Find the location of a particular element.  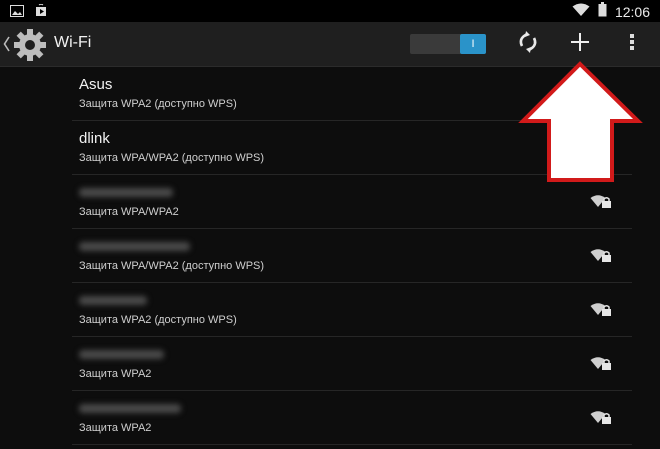

play-store-icon is located at coordinates (41, 12).